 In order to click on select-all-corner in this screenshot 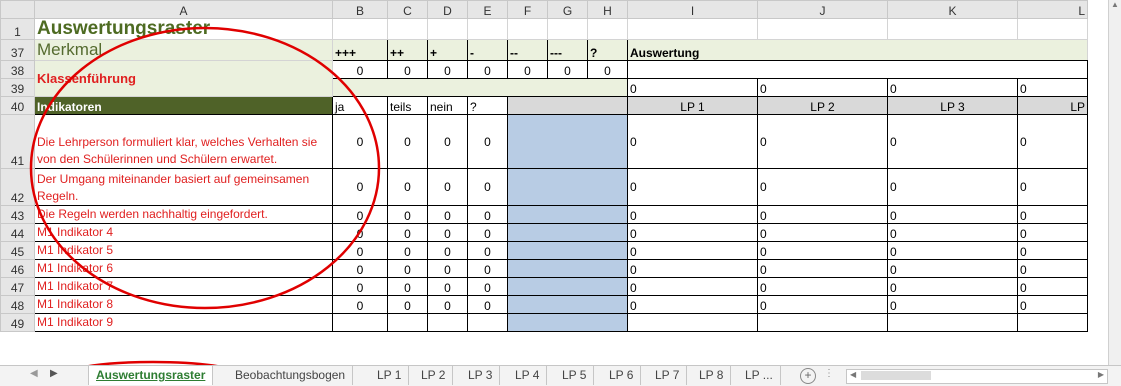, I will do `click(17, 9)`.